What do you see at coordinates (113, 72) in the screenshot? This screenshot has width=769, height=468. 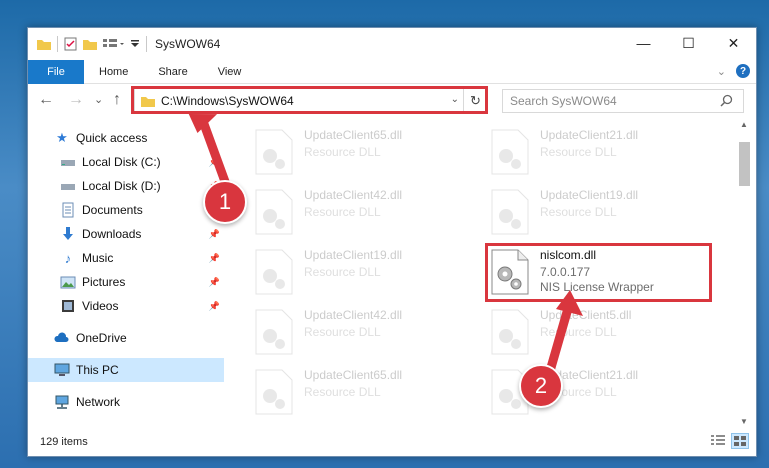 I see `tab-home: Home` at bounding box center [113, 72].